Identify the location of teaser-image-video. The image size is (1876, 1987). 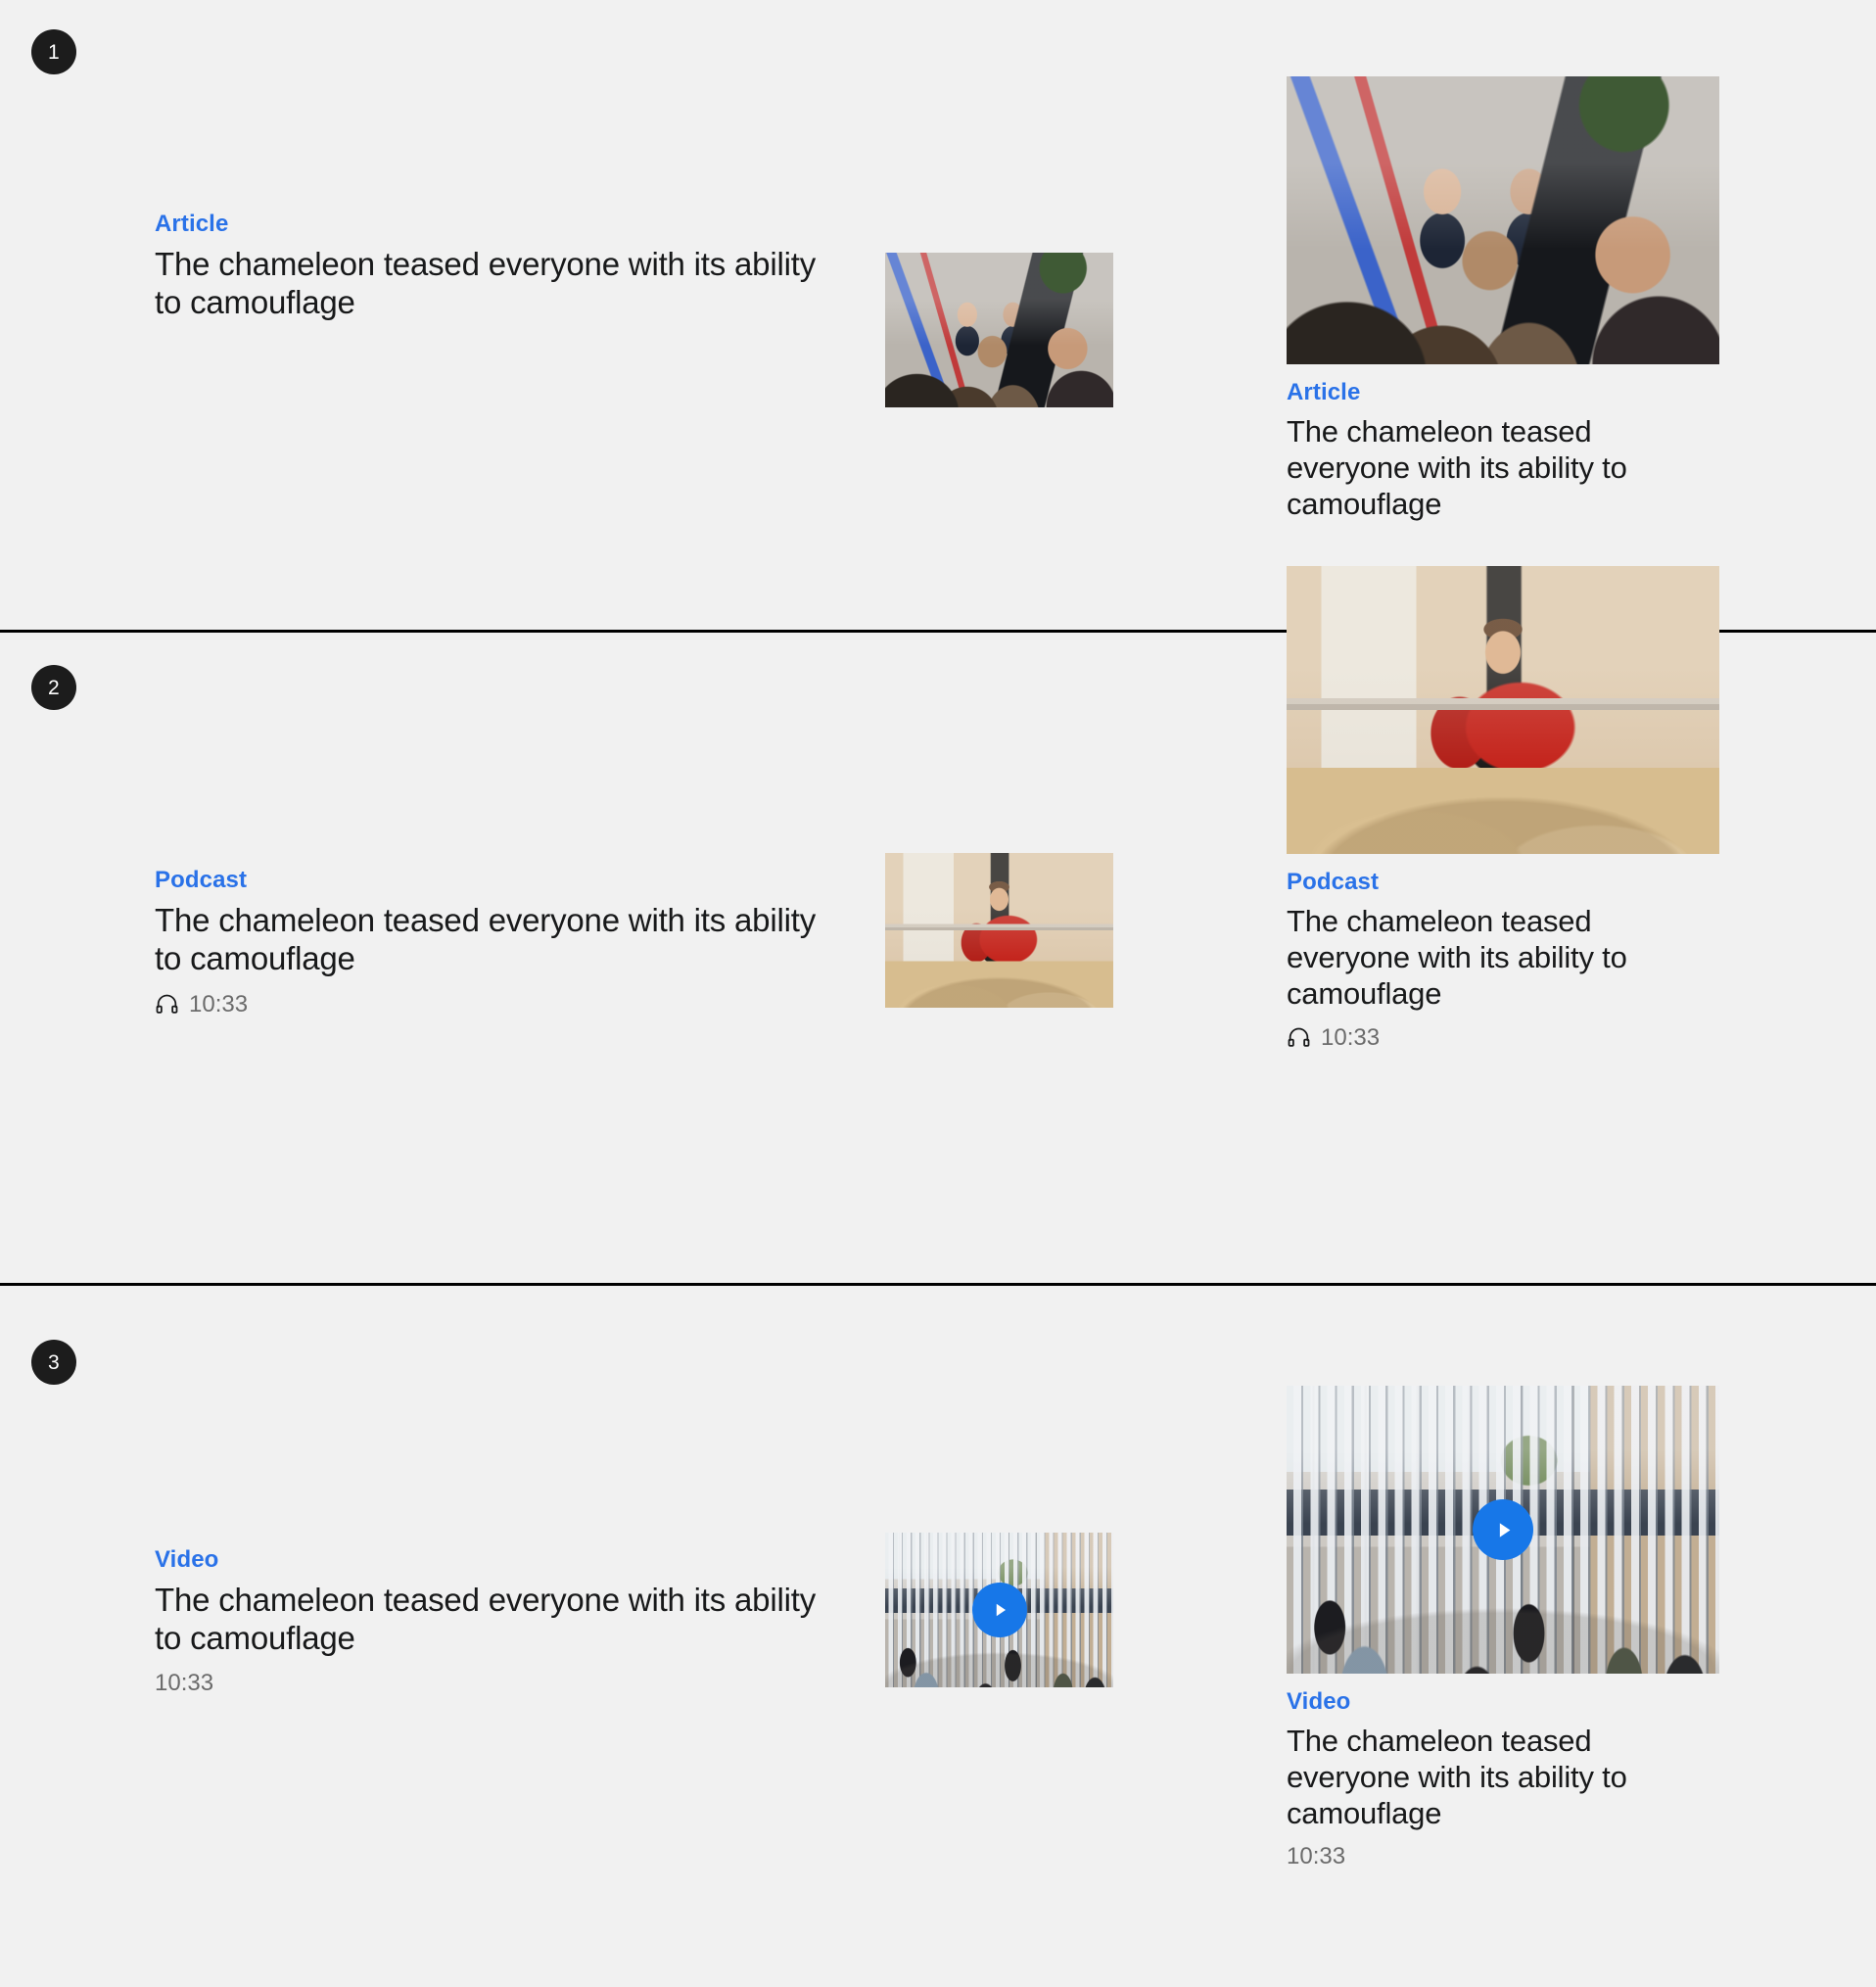
(1503, 1530).